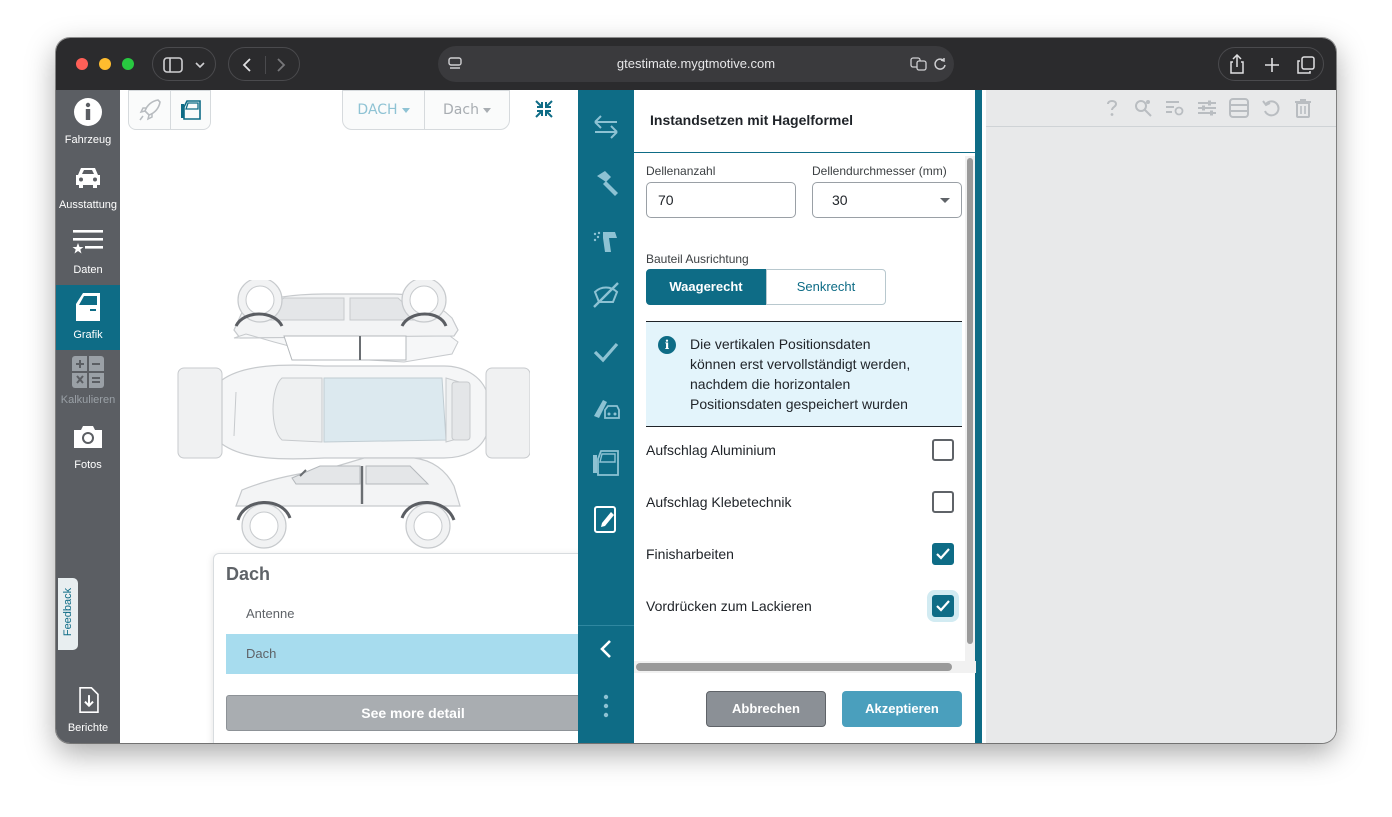  Describe the element at coordinates (840, 200) in the screenshot. I see `dent-diameter-value: 30` at that location.